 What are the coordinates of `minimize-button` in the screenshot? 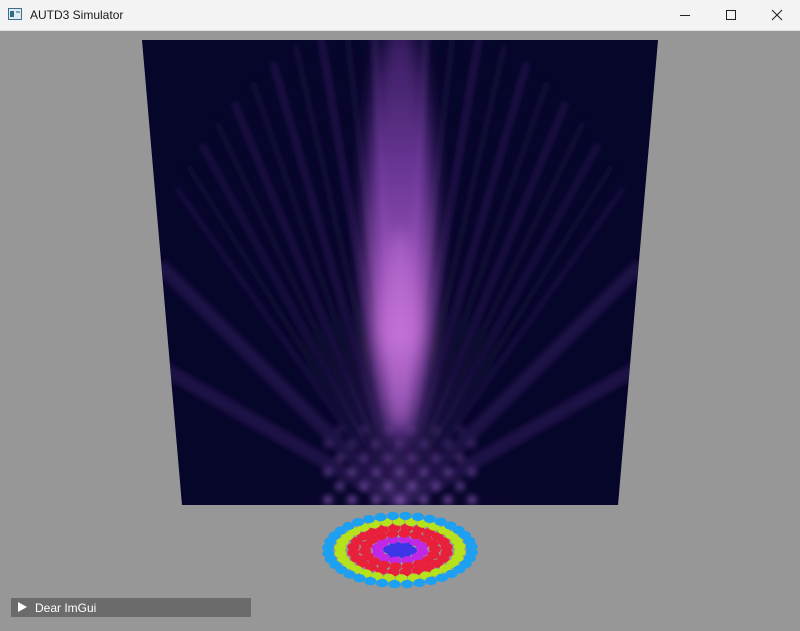 It's located at (685, 15).